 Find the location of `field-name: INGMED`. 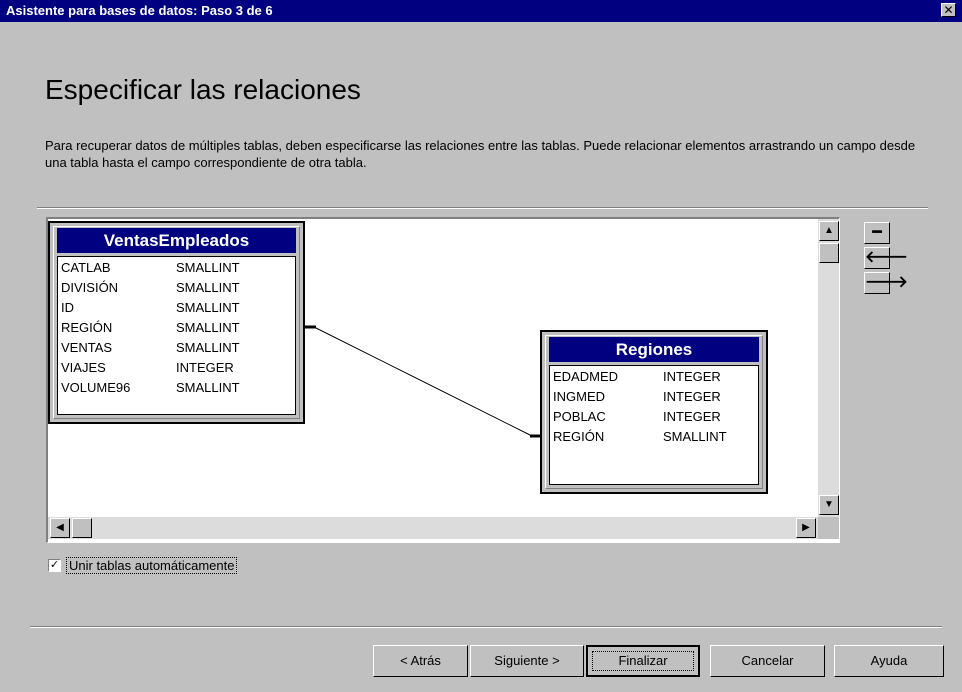

field-name: INGMED is located at coordinates (579, 396).